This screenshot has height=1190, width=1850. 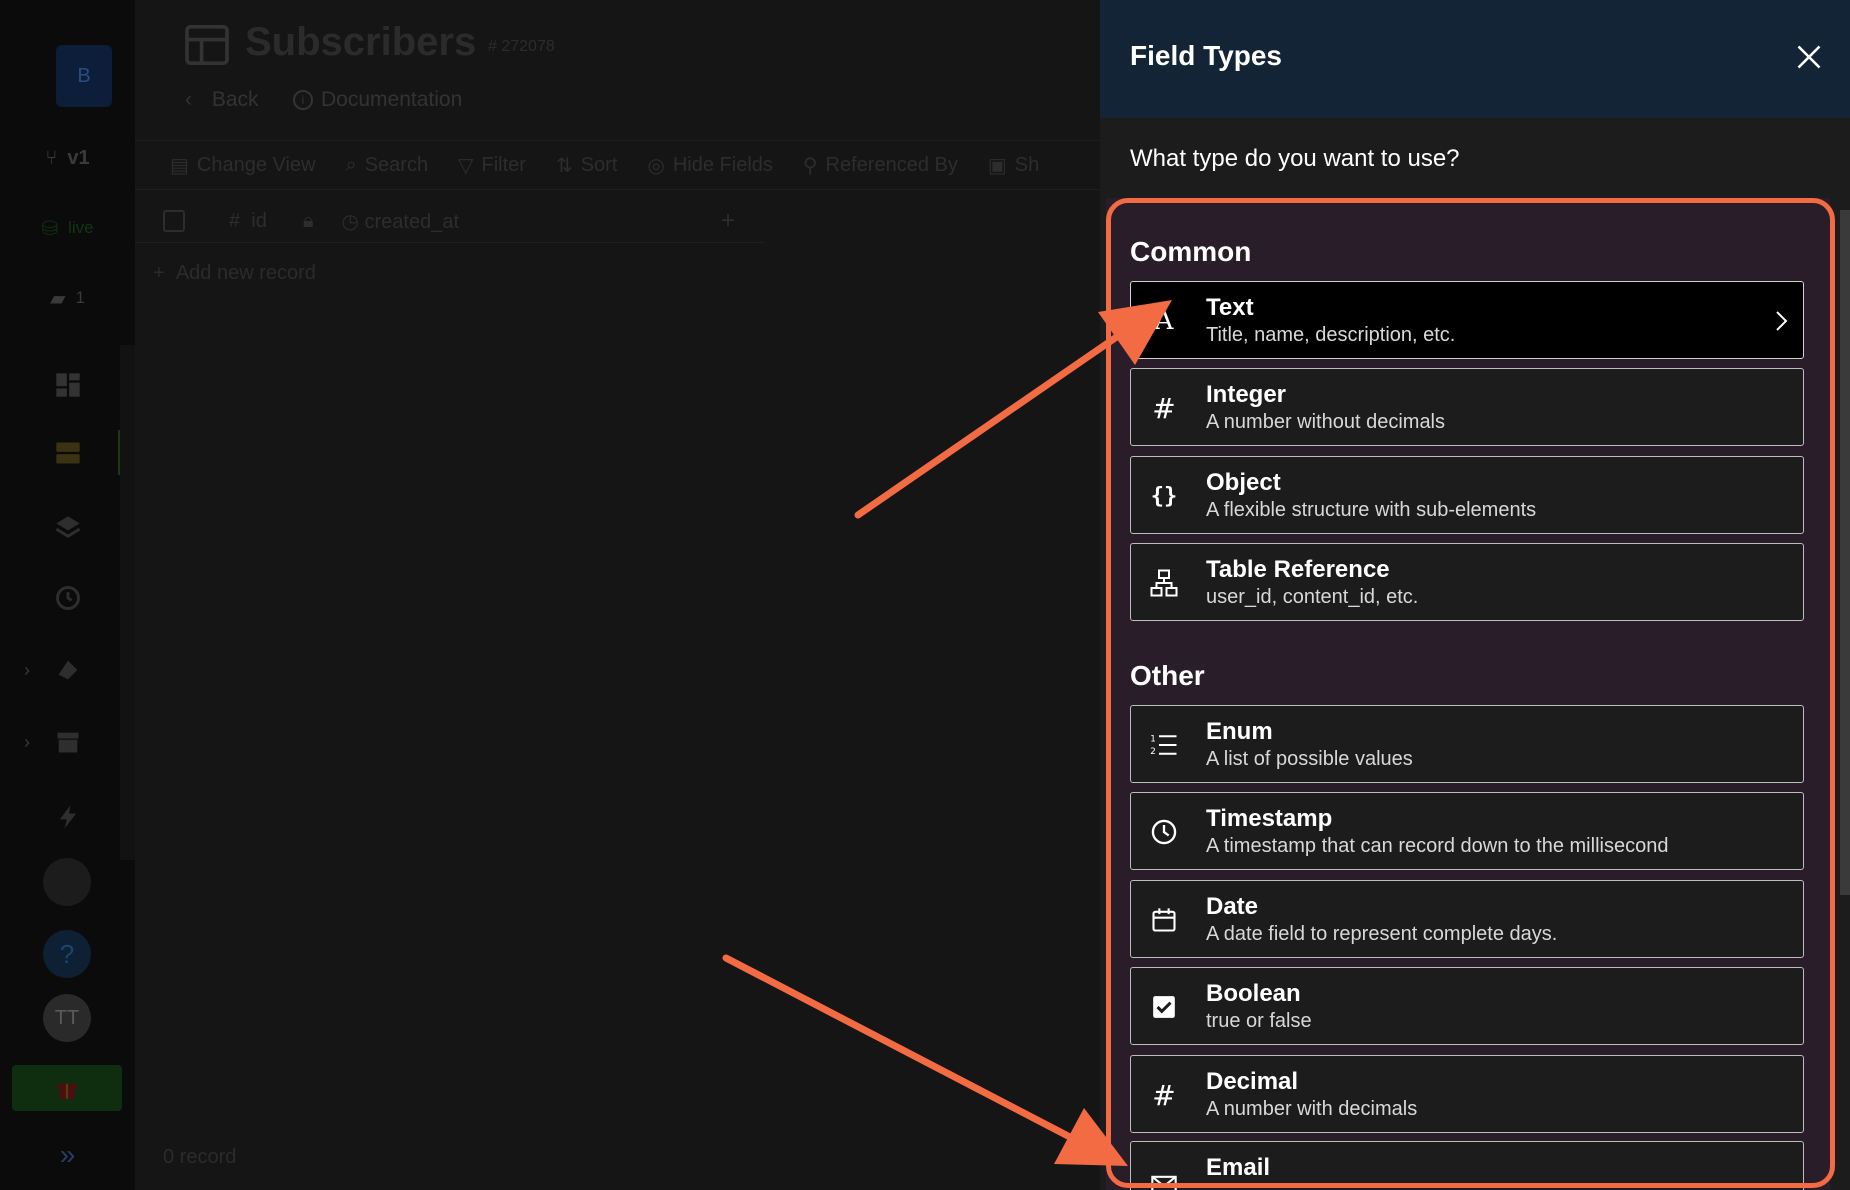 What do you see at coordinates (1269, 818) in the screenshot?
I see `field-type-label: Timestamp` at bounding box center [1269, 818].